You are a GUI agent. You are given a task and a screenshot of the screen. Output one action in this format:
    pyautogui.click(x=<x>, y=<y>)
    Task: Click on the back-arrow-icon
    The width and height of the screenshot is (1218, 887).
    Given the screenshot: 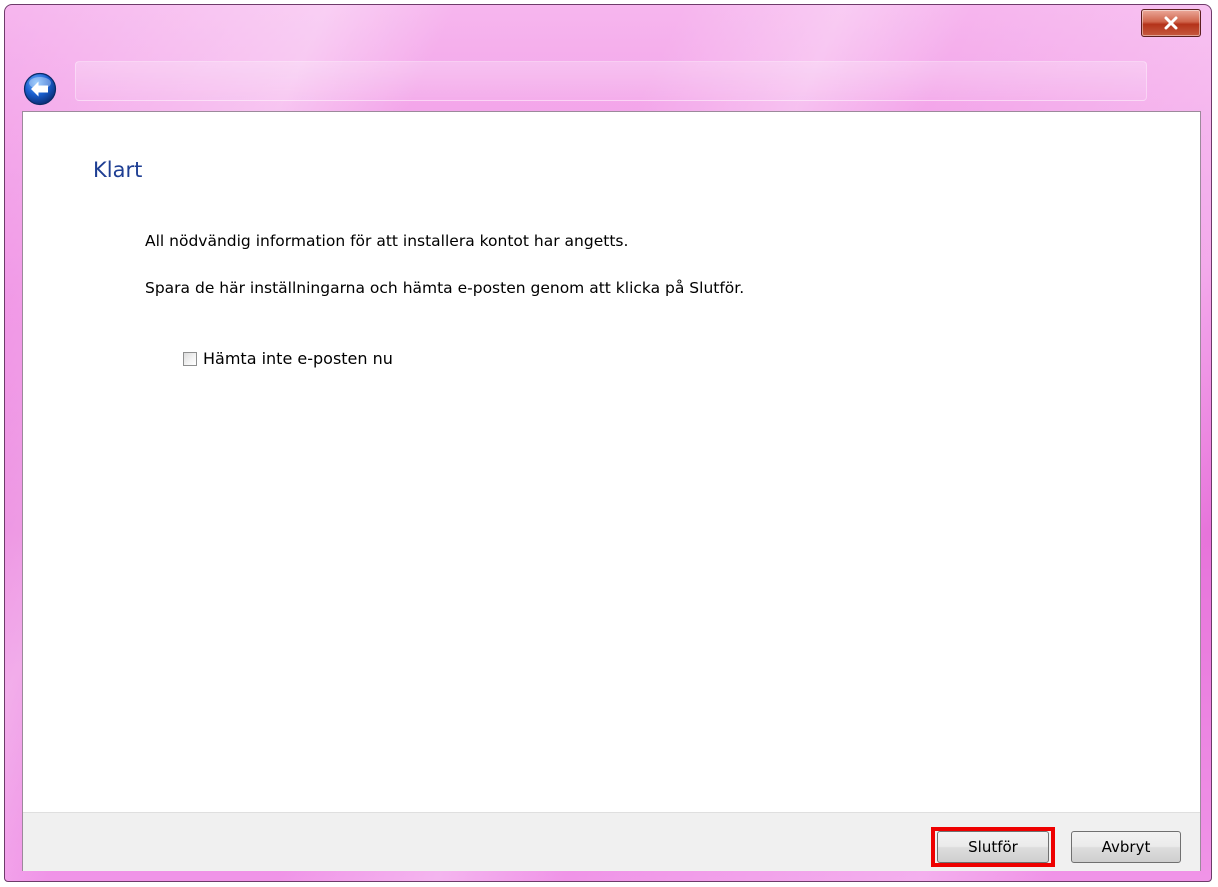 What is the action you would take?
    pyautogui.click(x=40, y=91)
    